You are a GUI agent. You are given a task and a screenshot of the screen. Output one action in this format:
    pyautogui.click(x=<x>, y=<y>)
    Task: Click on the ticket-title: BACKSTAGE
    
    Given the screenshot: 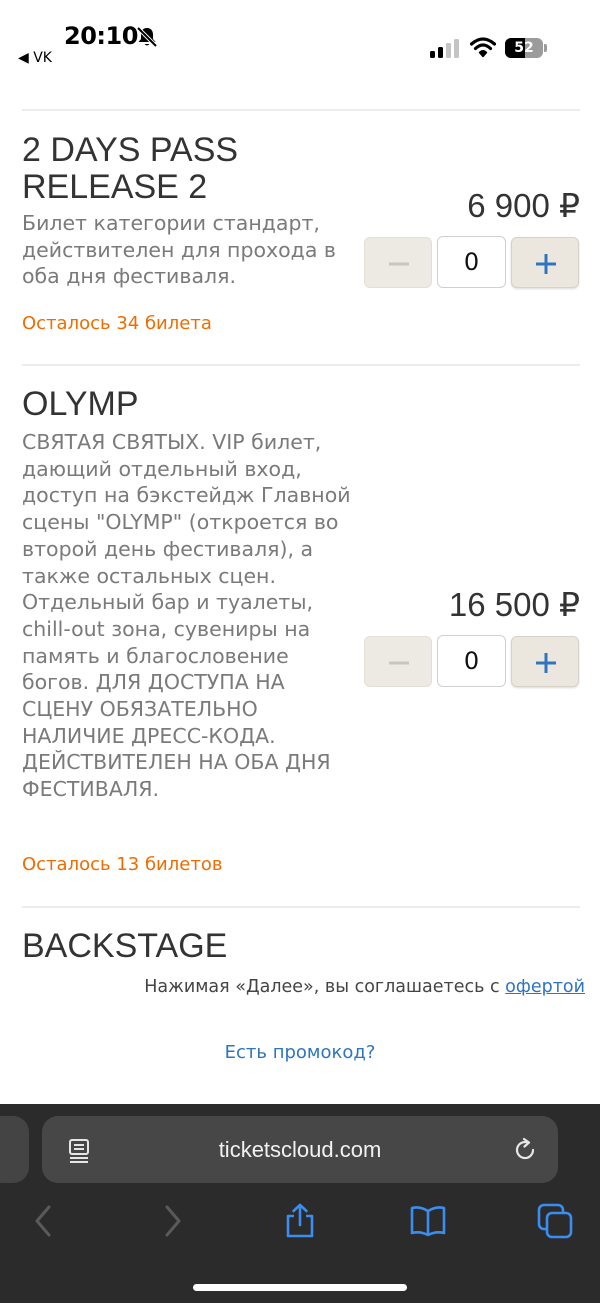 What is the action you would take?
    pyautogui.click(x=125, y=946)
    